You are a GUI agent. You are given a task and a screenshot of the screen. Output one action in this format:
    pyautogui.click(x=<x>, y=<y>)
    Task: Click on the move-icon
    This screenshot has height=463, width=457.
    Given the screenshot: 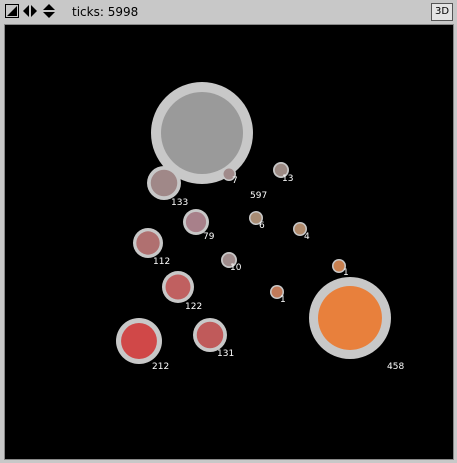 What is the action you would take?
    pyautogui.click(x=30, y=11)
    